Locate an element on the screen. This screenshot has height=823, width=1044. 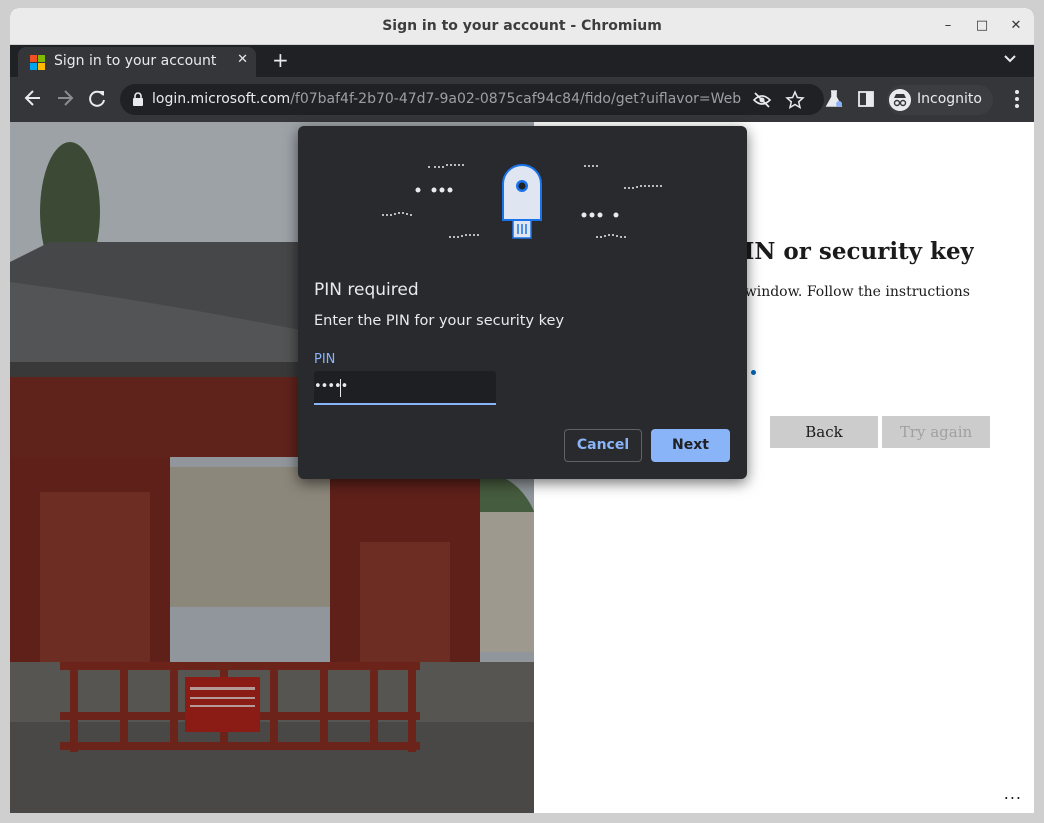
security-key-icon is located at coordinates (522, 201).